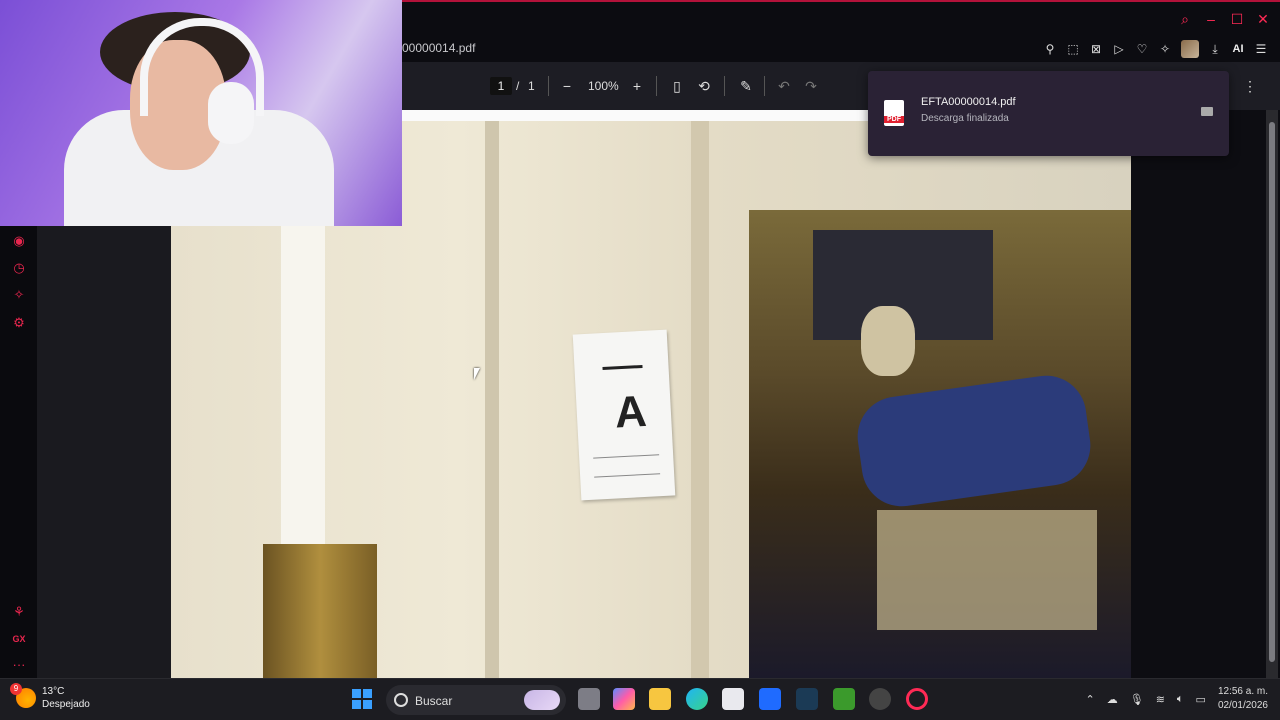  Describe the element at coordinates (622, 367) in the screenshot. I see `sign-bar` at that location.